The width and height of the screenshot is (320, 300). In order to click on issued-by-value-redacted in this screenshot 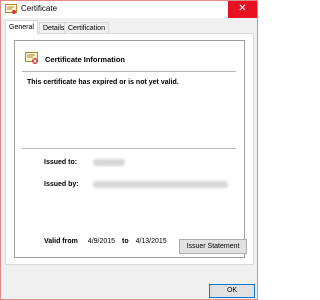, I will do `click(160, 184)`.